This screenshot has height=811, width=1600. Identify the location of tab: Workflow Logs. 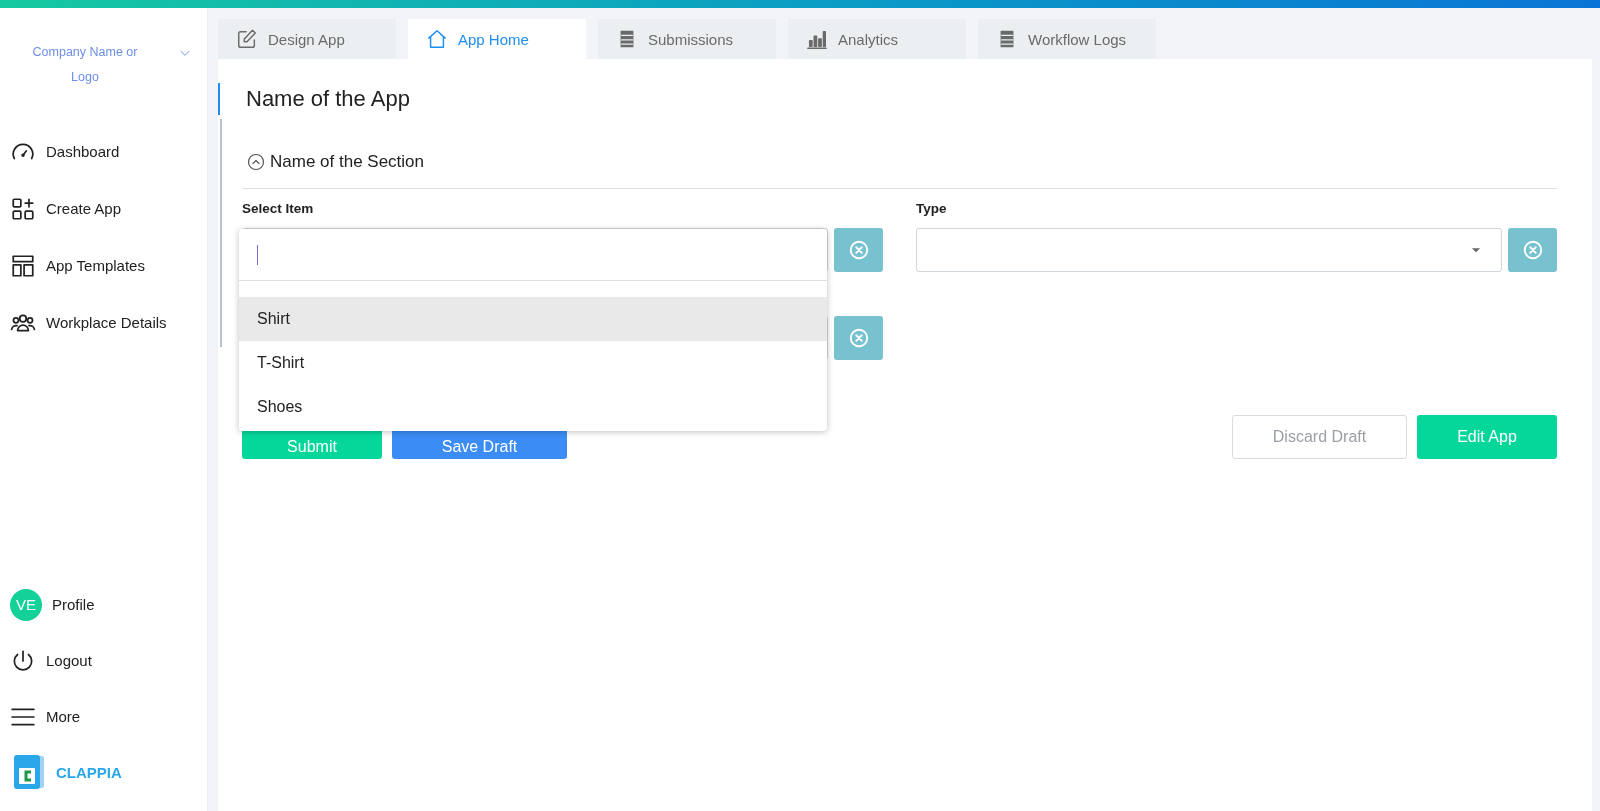
(1067, 39).